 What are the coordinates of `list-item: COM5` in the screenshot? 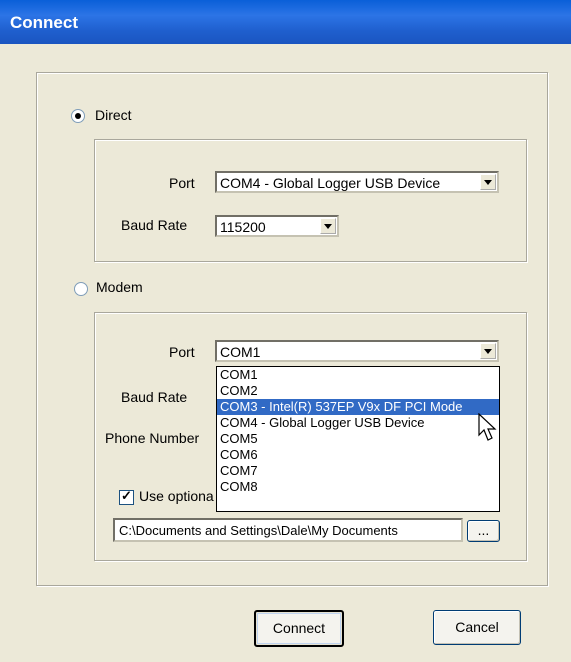 It's located at (358, 439).